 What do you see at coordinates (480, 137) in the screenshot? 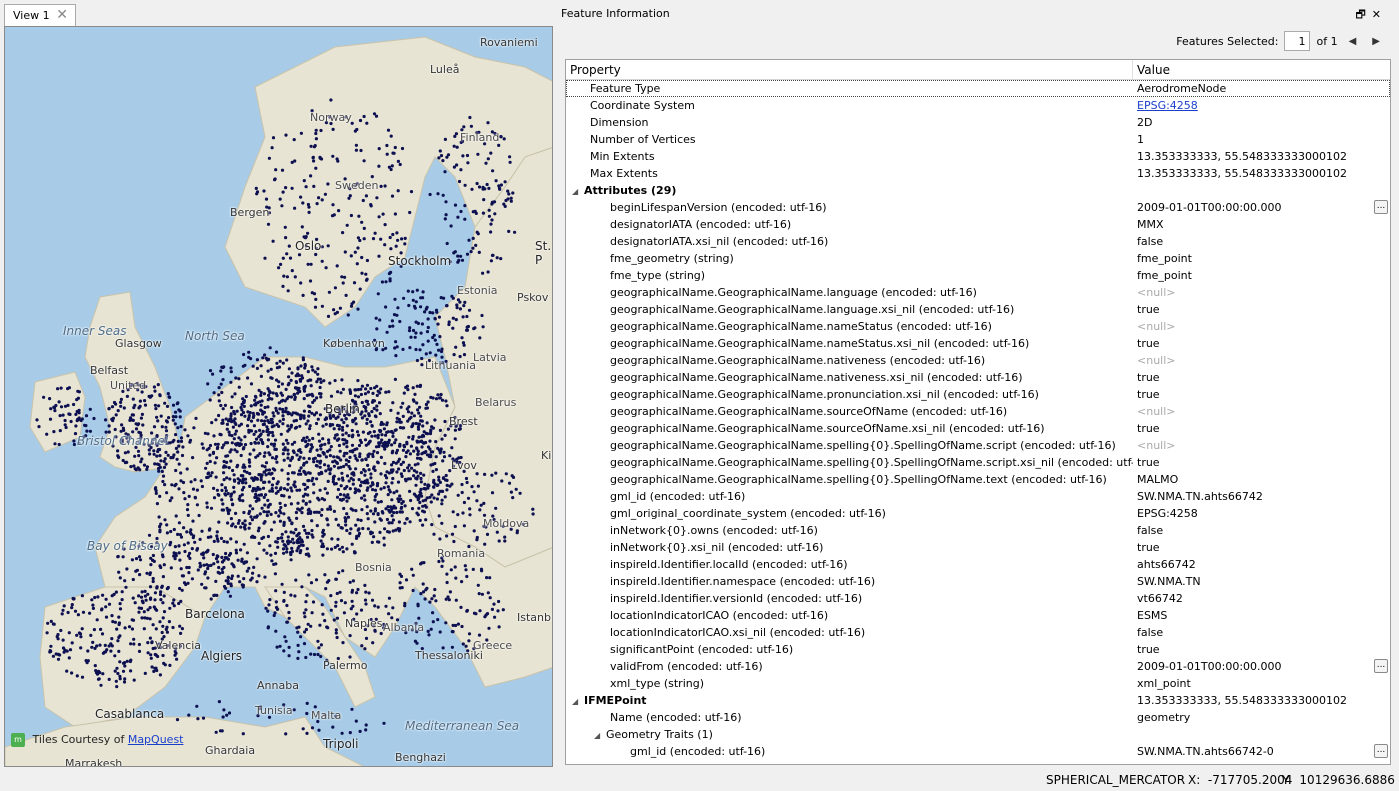
I see `map-label: Finland` at bounding box center [480, 137].